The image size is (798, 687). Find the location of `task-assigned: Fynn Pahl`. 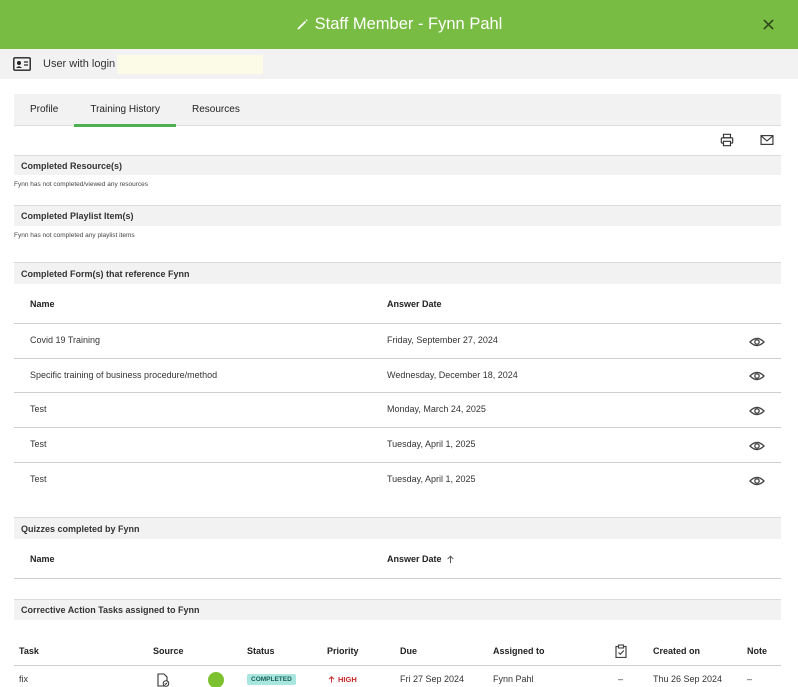

task-assigned: Fynn Pahl is located at coordinates (513, 679).